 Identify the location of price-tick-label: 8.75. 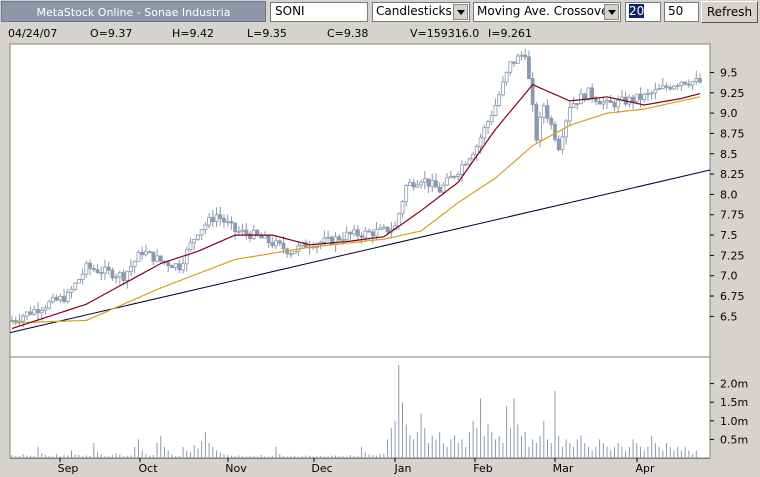
(732, 133).